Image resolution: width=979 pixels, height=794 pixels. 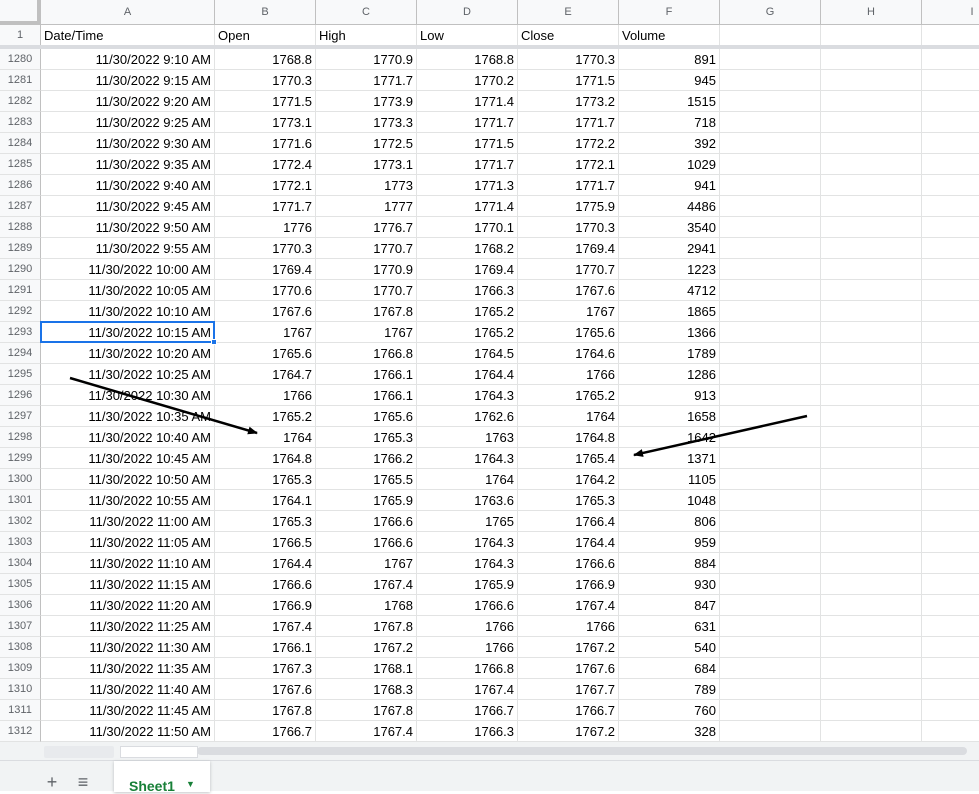 What do you see at coordinates (20, 563) in the screenshot?
I see `row-header: 1304` at bounding box center [20, 563].